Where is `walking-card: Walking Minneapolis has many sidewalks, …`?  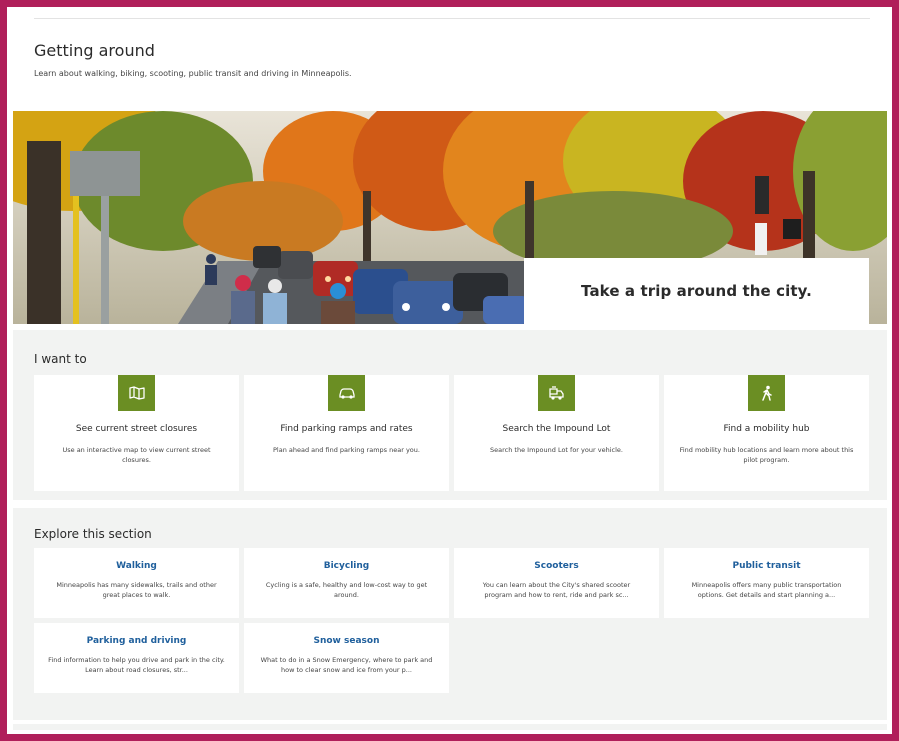 walking-card: Walking Minneapolis has many sidewalks, … is located at coordinates (136, 583).